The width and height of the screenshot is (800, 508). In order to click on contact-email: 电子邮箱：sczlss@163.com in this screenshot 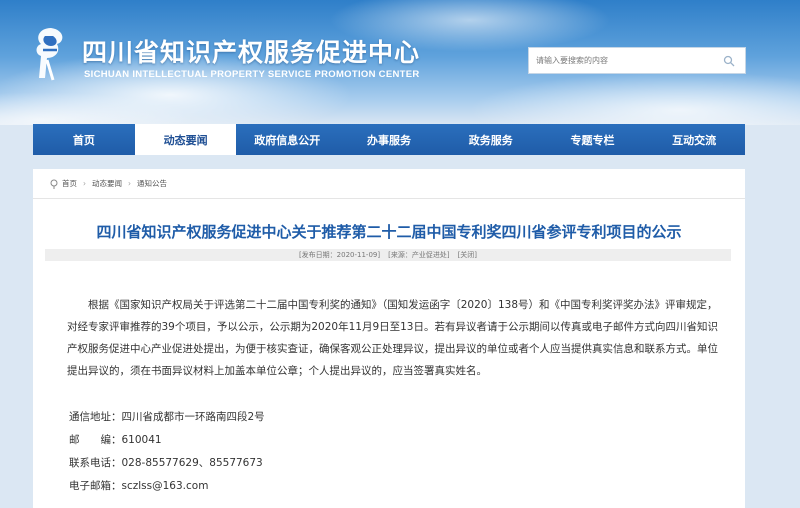, I will do `click(139, 486)`.